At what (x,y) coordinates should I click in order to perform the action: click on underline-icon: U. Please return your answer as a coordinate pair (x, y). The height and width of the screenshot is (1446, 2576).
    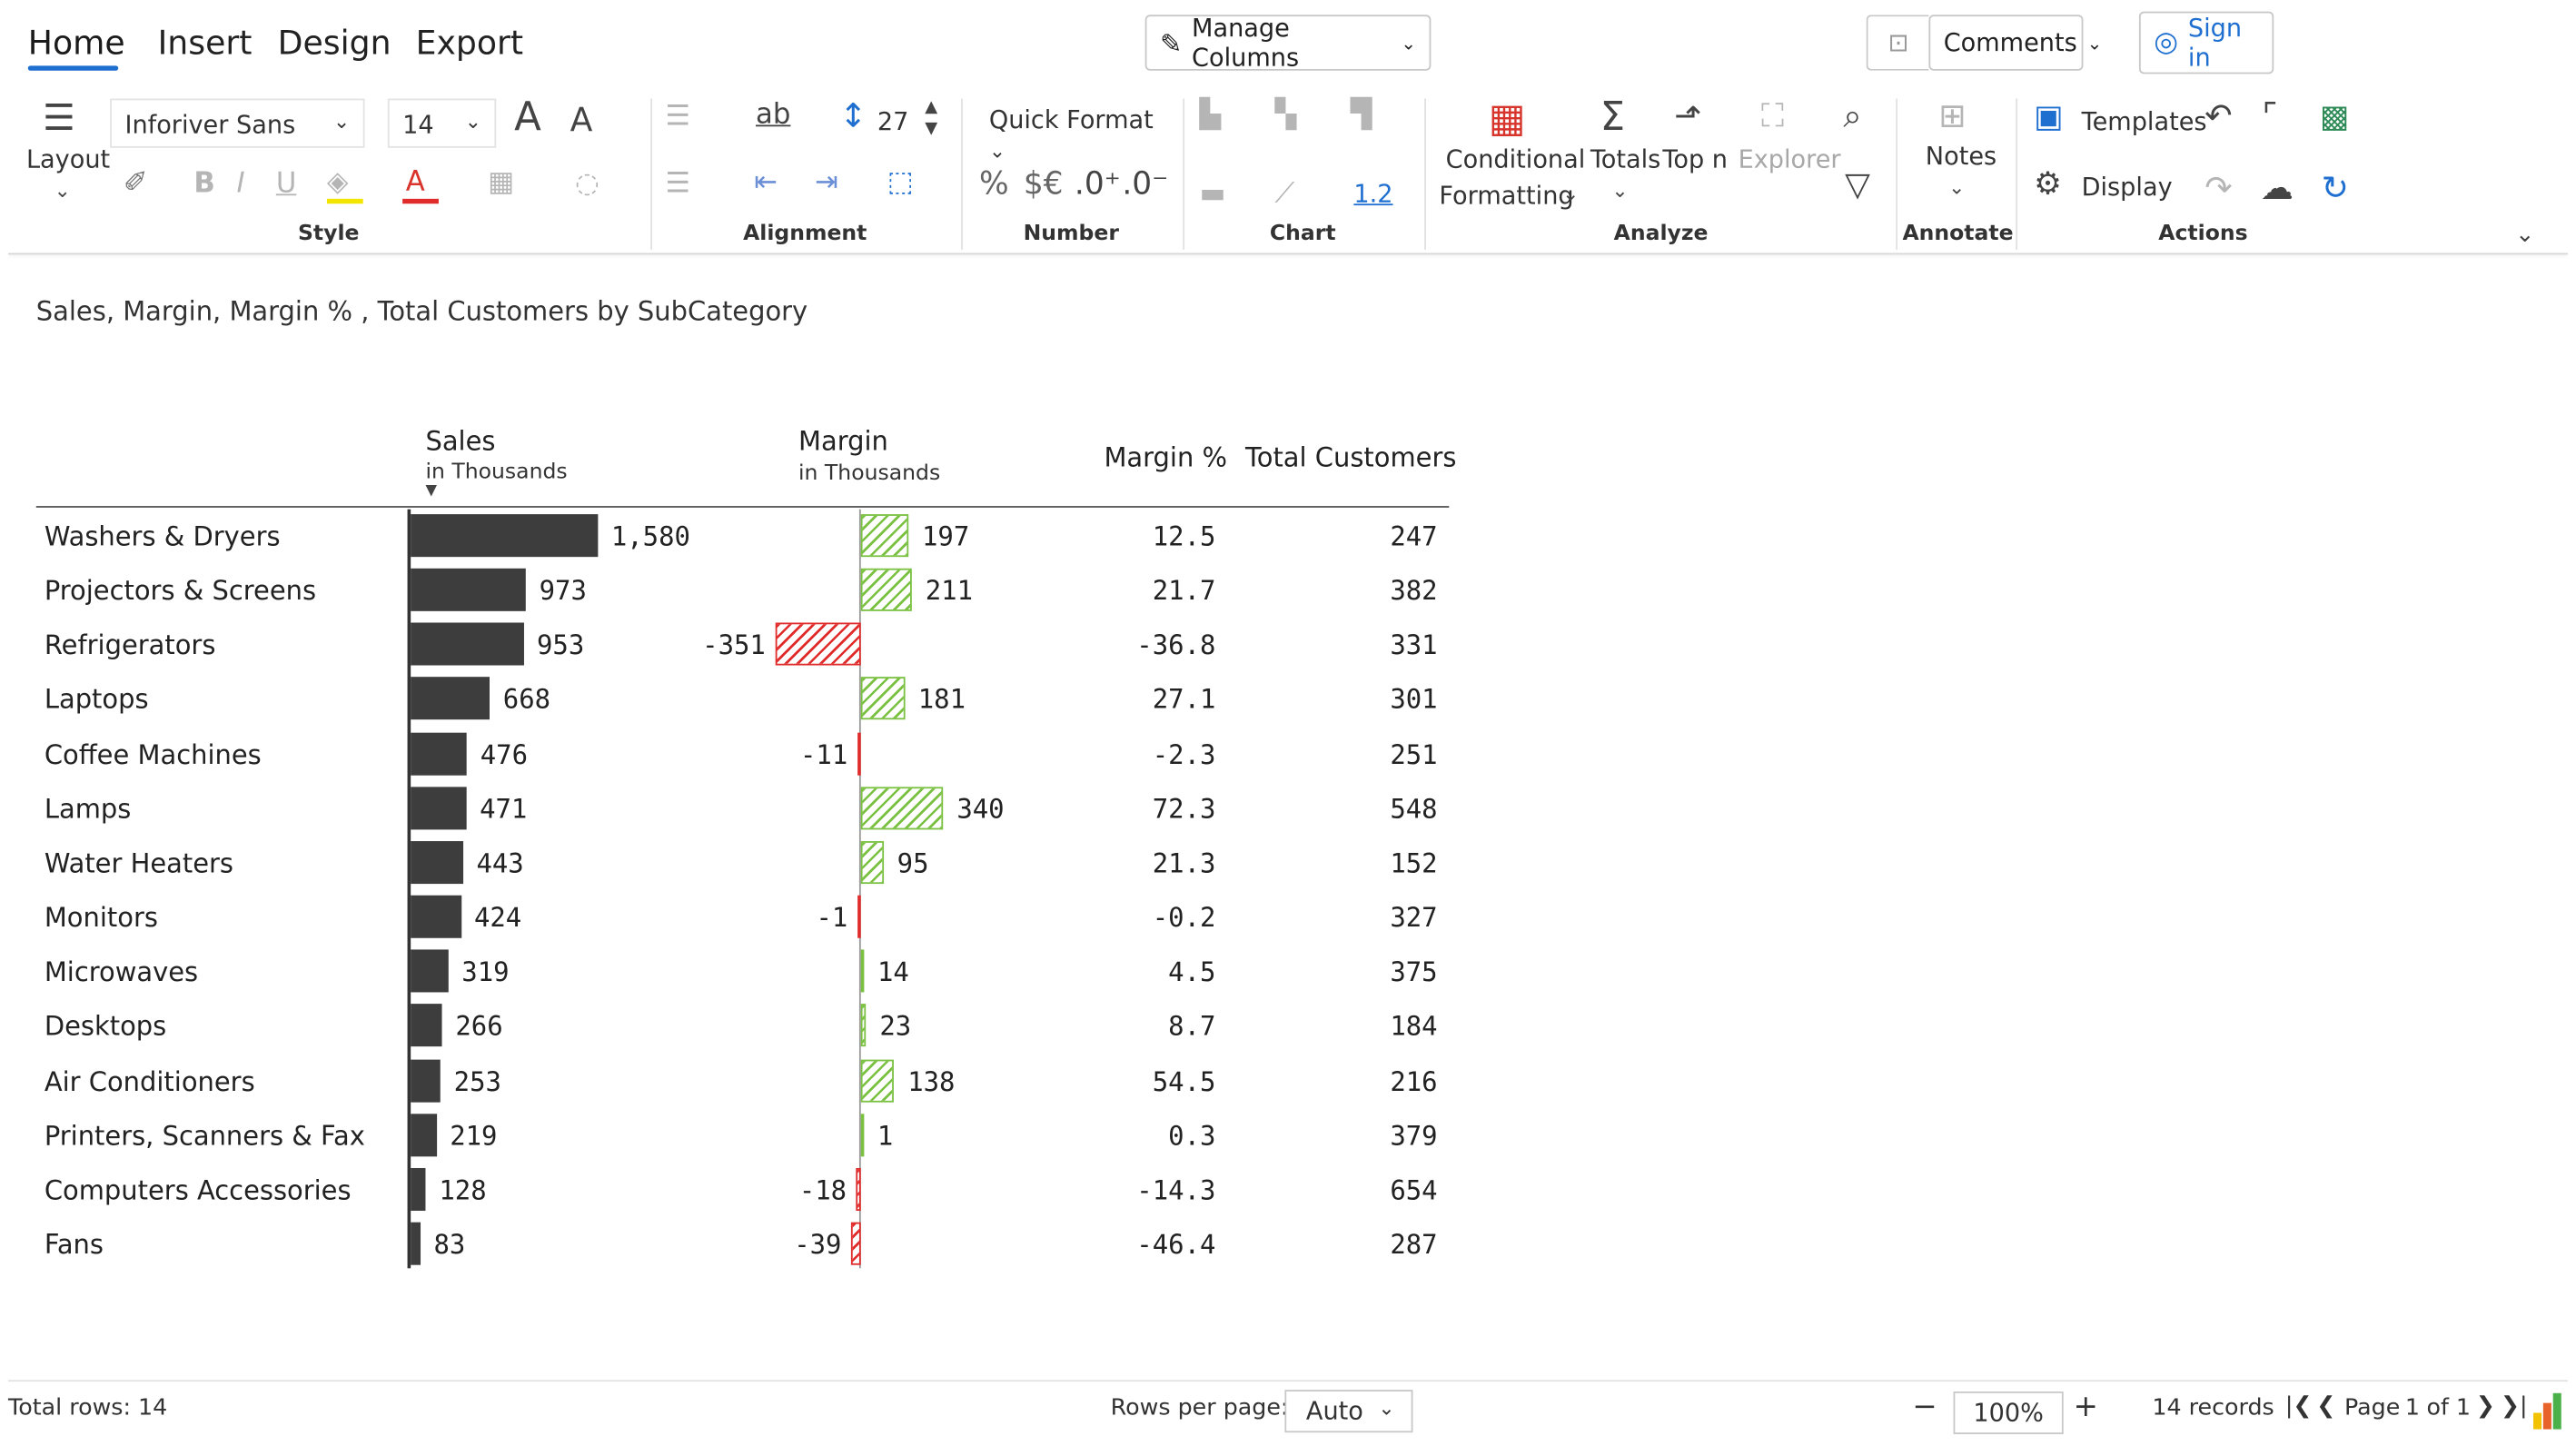
    Looking at the image, I should click on (286, 185).